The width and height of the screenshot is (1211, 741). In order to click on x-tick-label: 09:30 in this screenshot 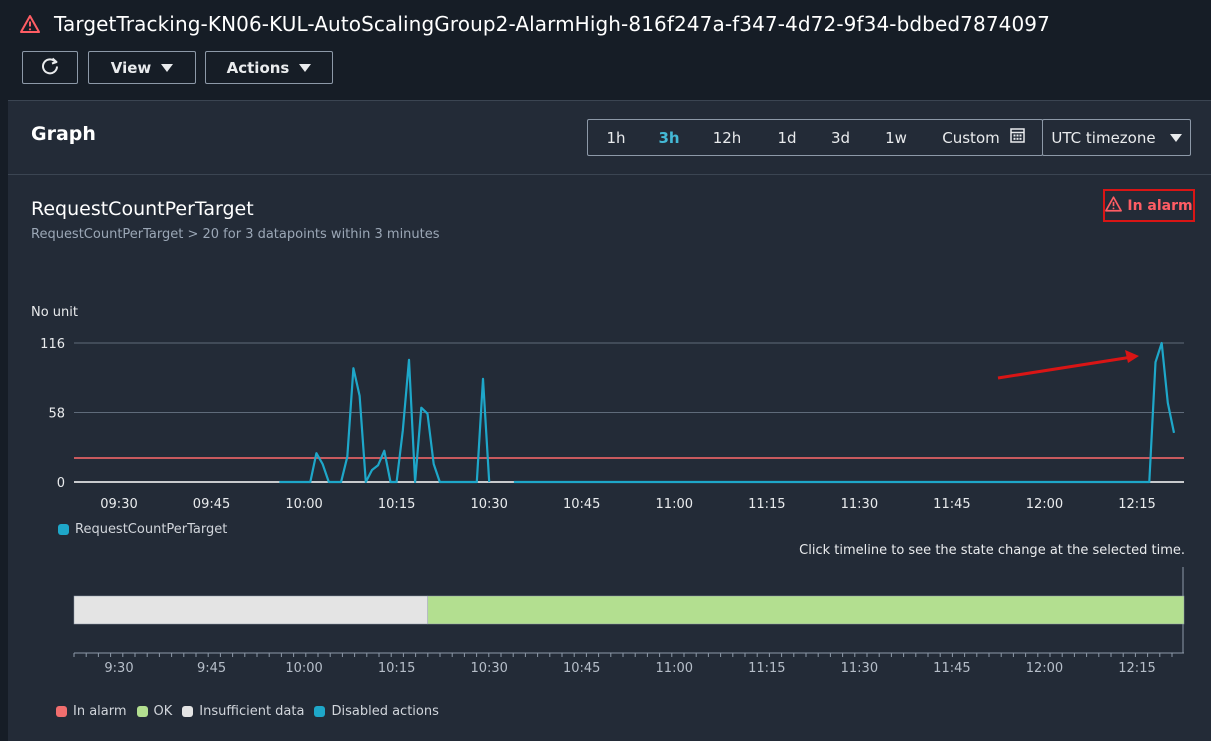, I will do `click(118, 504)`.